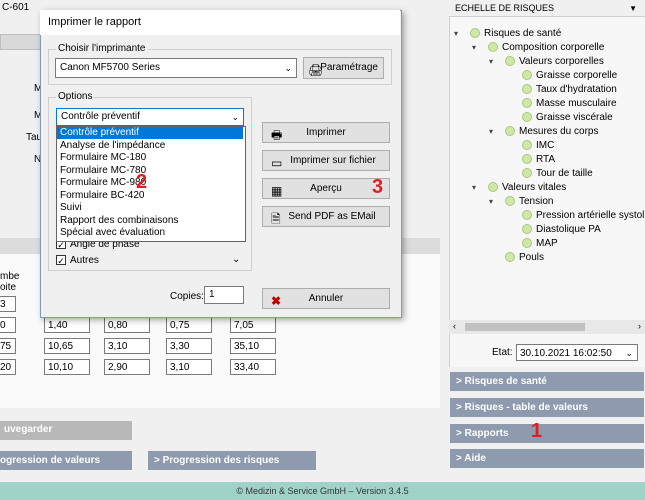  Describe the element at coordinates (253, 367) in the screenshot. I see `table-cell: 33,40` at that location.